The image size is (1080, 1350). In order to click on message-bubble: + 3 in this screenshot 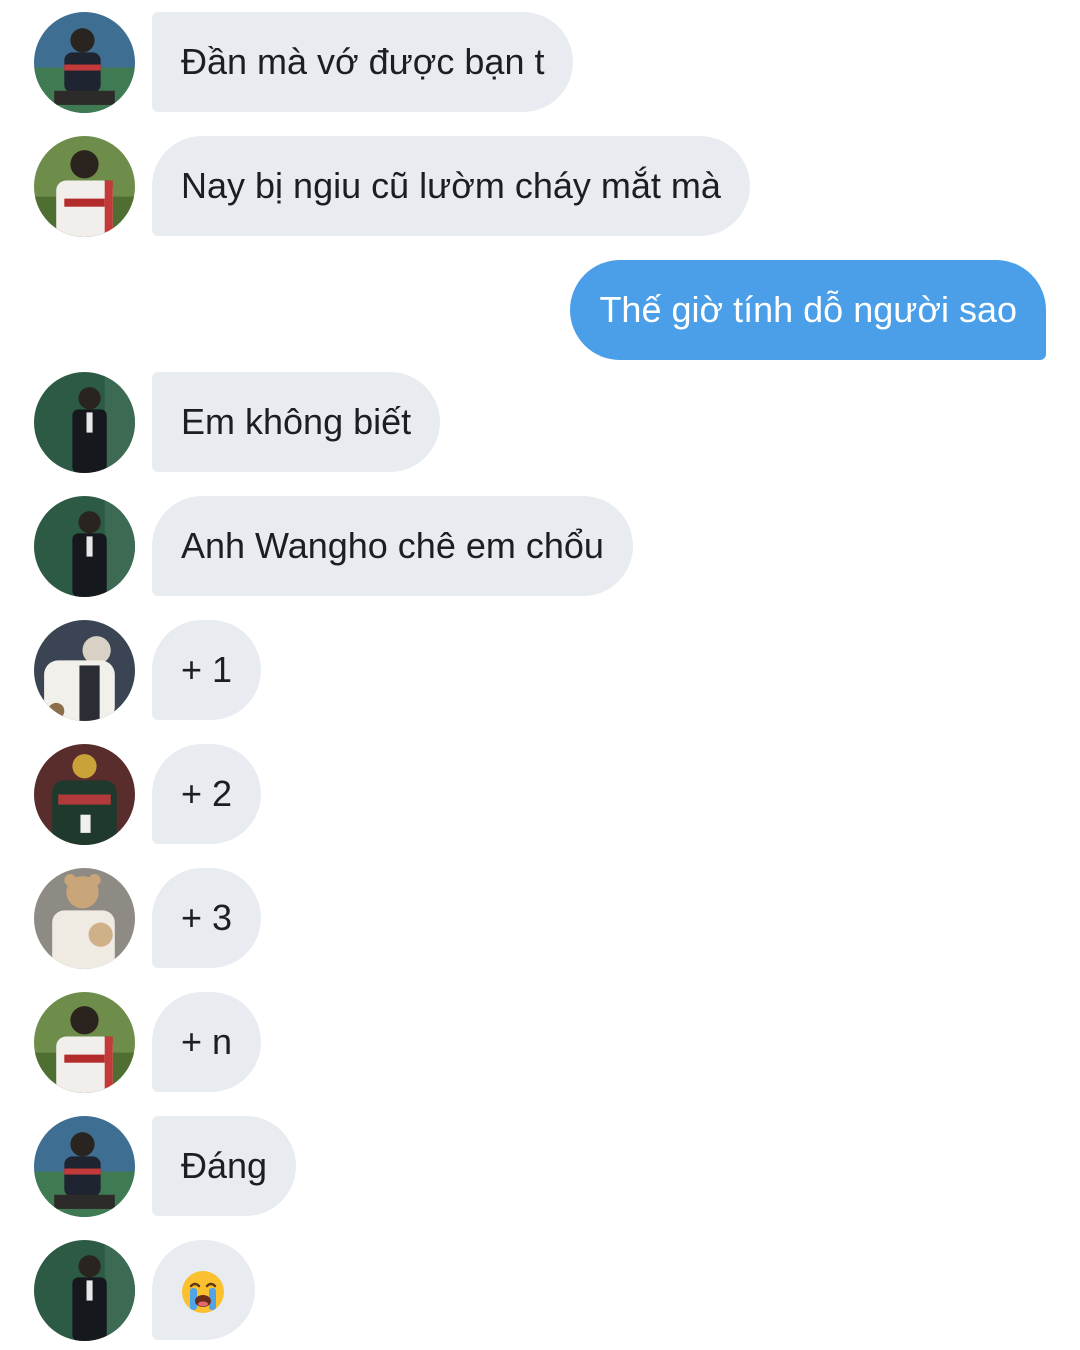, I will do `click(207, 918)`.